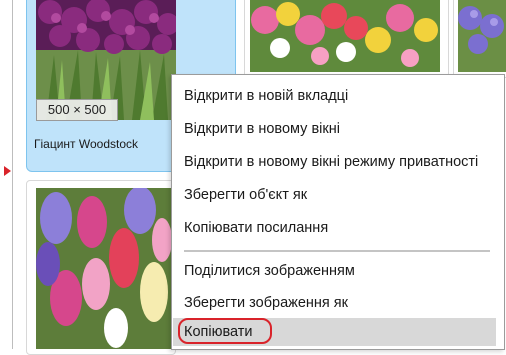  Describe the element at coordinates (225, 331) in the screenshot. I see `copy-highlight-ring` at that location.